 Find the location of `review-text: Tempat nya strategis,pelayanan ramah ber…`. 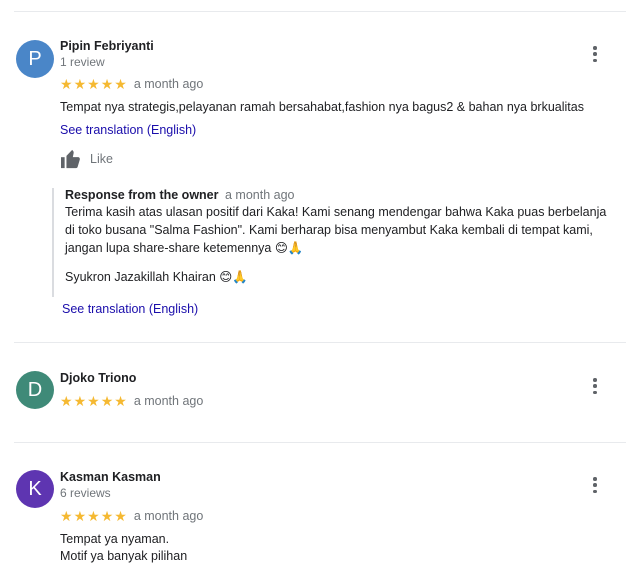

review-text: Tempat nya strategis,pelayanan ramah ber… is located at coordinates (322, 107).